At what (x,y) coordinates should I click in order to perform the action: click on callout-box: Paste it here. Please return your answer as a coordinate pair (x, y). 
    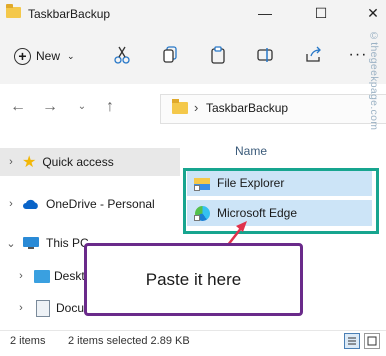
    Looking at the image, I should click on (193, 279).